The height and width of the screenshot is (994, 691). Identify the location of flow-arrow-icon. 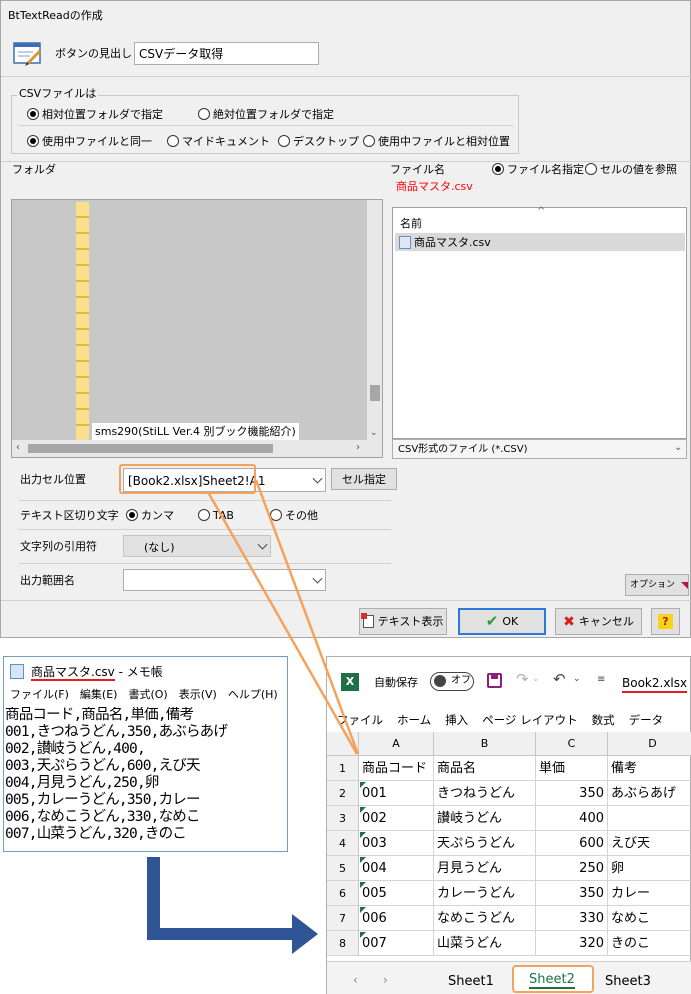
(232, 905).